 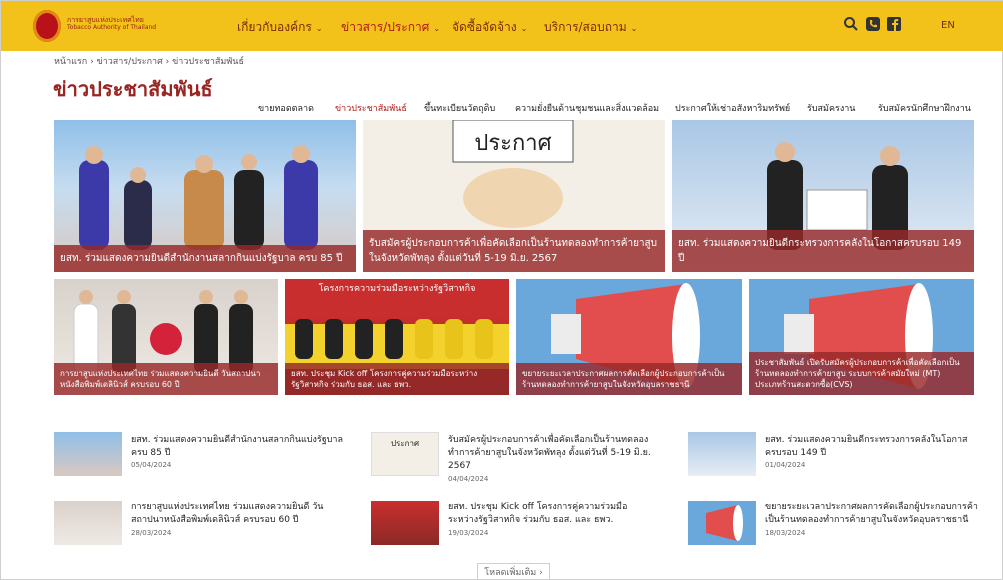 What do you see at coordinates (151, 533) in the screenshot?
I see `news-date: 28/03/2024` at bounding box center [151, 533].